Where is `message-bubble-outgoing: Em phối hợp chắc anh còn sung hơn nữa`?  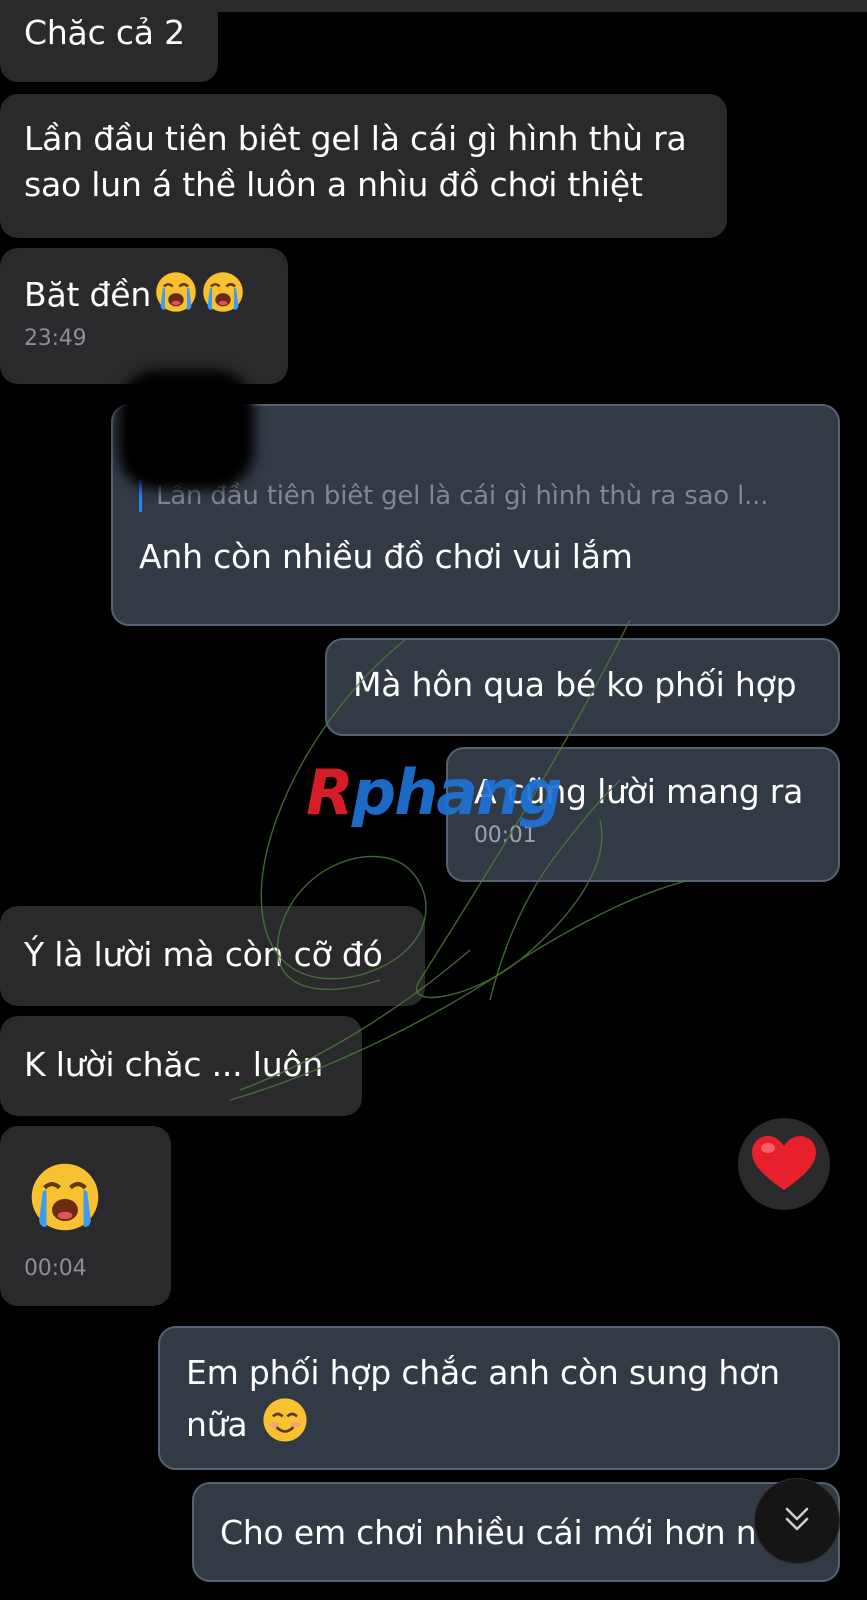 message-bubble-outgoing: Em phối hợp chắc anh còn sung hơn nữa is located at coordinates (499, 1398).